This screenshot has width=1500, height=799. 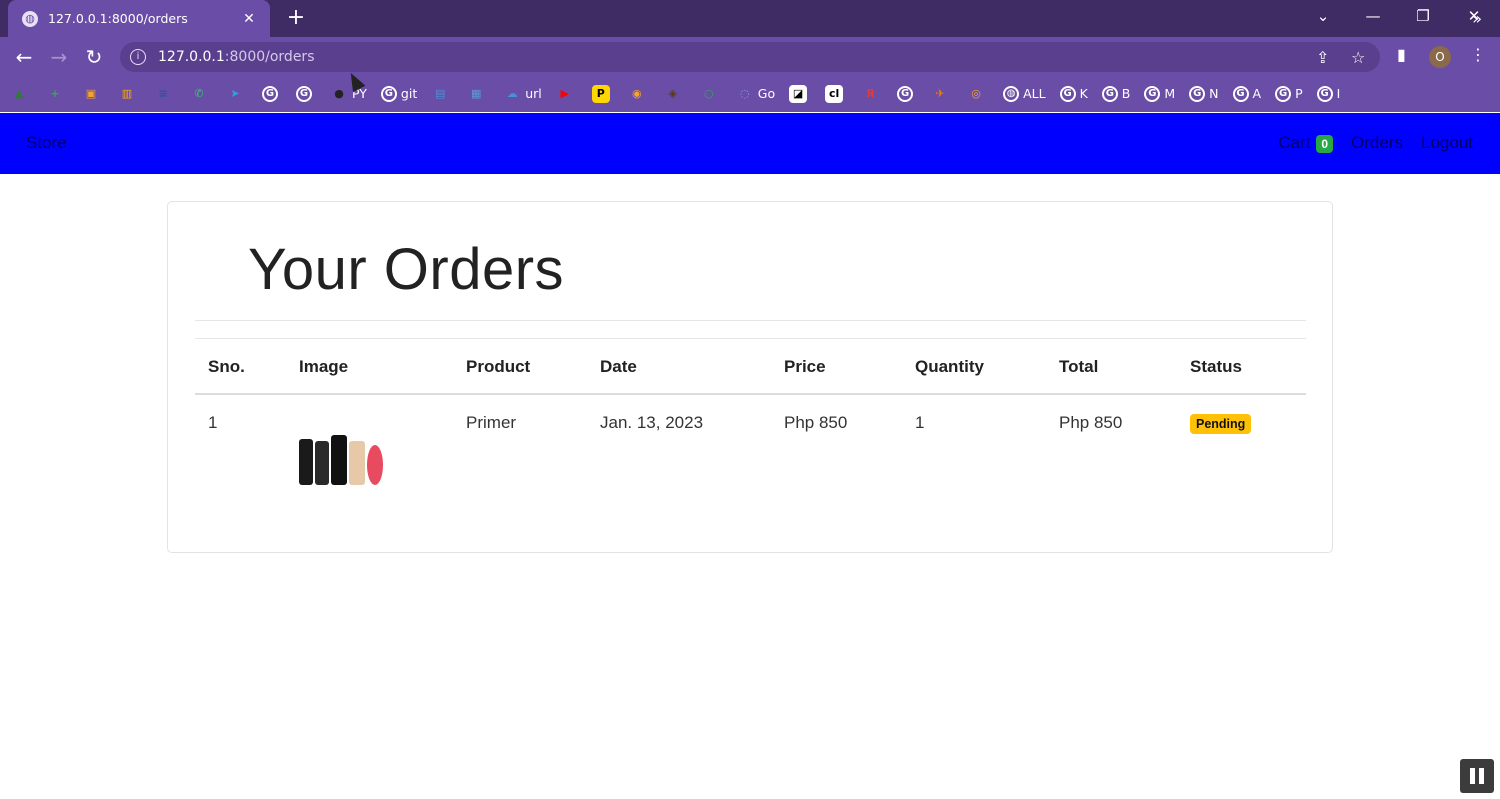 I want to click on column-header-product: Product, so click(x=520, y=367).